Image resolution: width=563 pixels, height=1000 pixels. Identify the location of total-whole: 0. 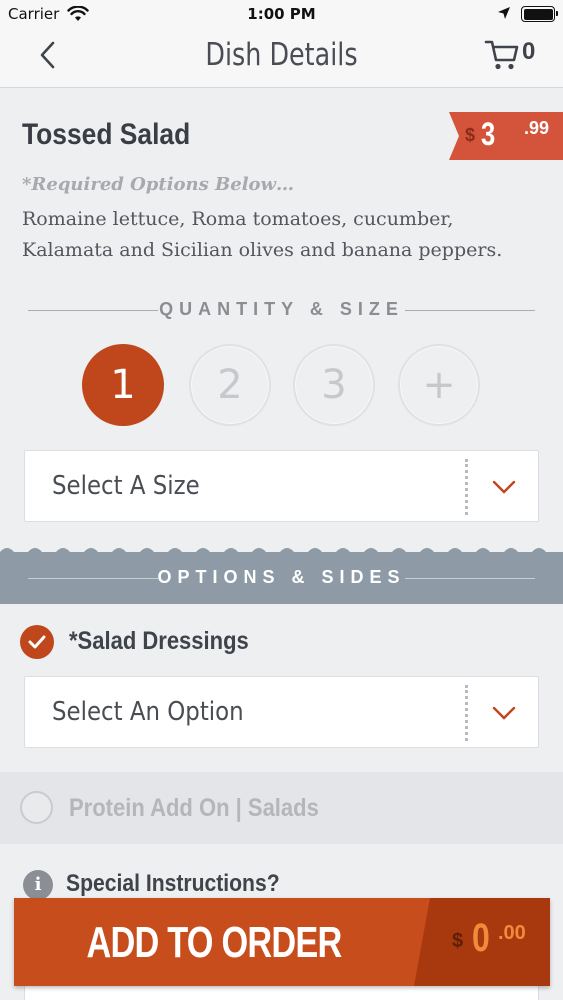
(481, 938).